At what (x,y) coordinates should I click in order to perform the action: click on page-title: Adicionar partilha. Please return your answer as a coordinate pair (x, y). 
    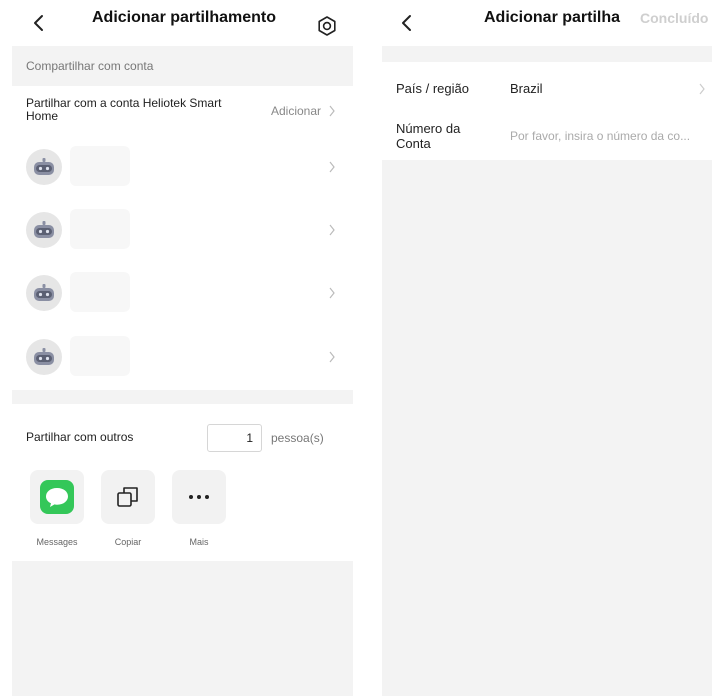
    Looking at the image, I should click on (552, 17).